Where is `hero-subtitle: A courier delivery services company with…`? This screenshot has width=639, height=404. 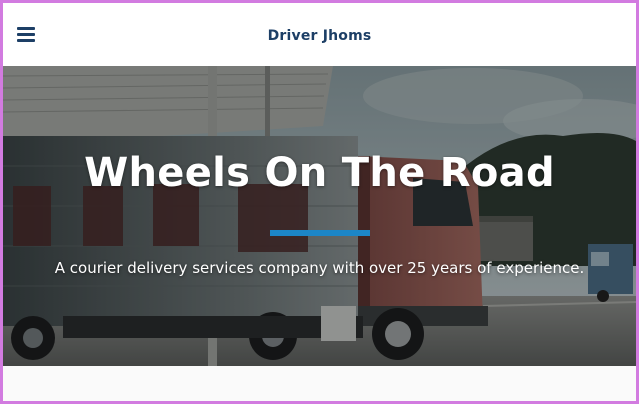 hero-subtitle: A courier delivery services company with… is located at coordinates (319, 268).